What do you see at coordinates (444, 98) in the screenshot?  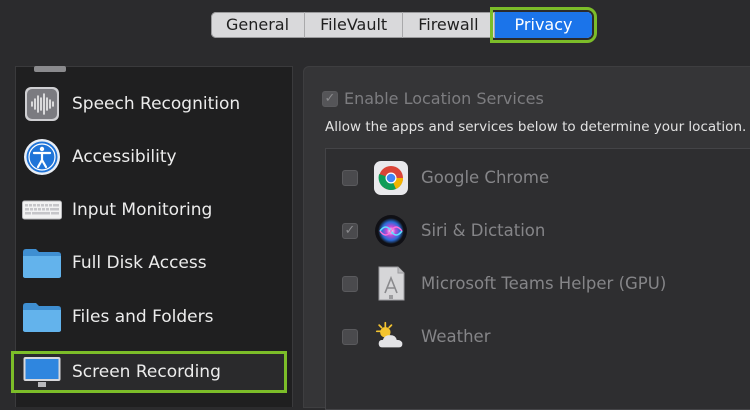 I see `enable-location-services-label: Enable Location Services` at bounding box center [444, 98].